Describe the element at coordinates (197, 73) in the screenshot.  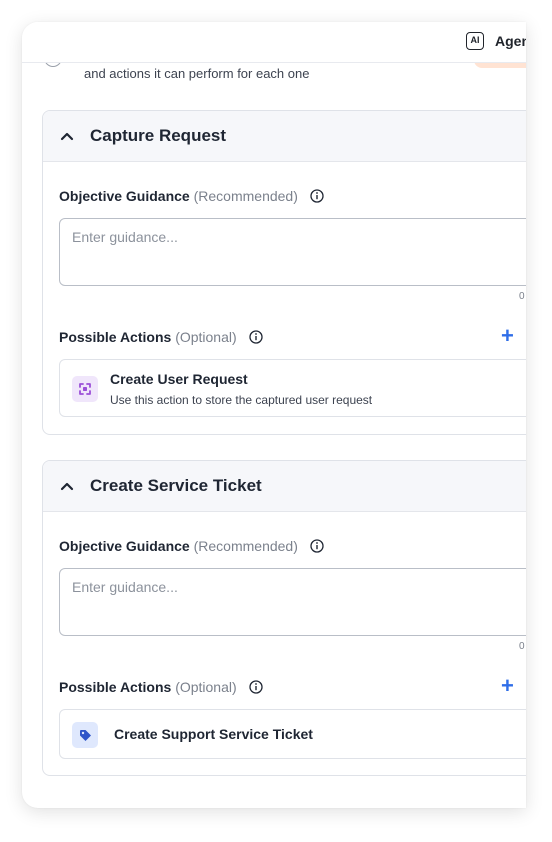
I see `intro-text: and actions it can perform for each one` at that location.